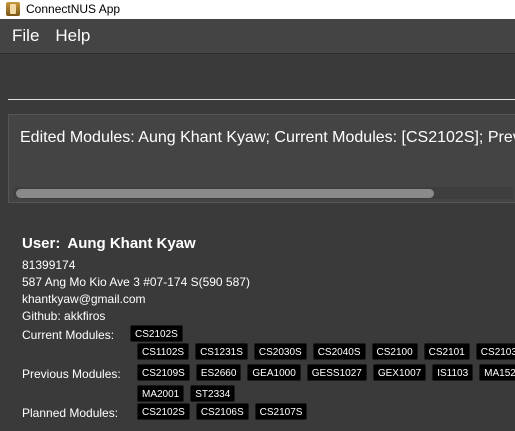 This screenshot has height=431, width=515. Describe the element at coordinates (25, 36) in the screenshot. I see `menu-file: File` at that location.